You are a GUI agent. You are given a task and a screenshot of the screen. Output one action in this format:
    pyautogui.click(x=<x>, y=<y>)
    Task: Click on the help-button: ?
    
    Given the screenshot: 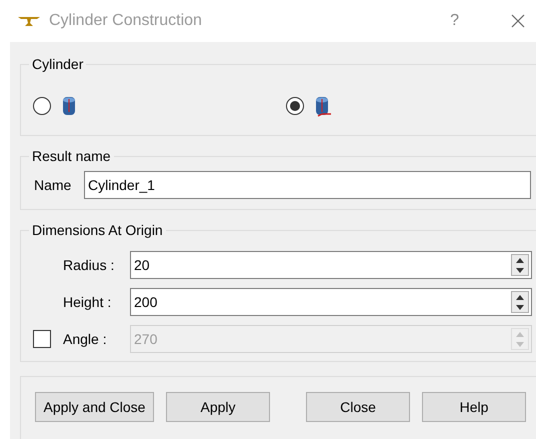 What is the action you would take?
    pyautogui.click(x=454, y=21)
    